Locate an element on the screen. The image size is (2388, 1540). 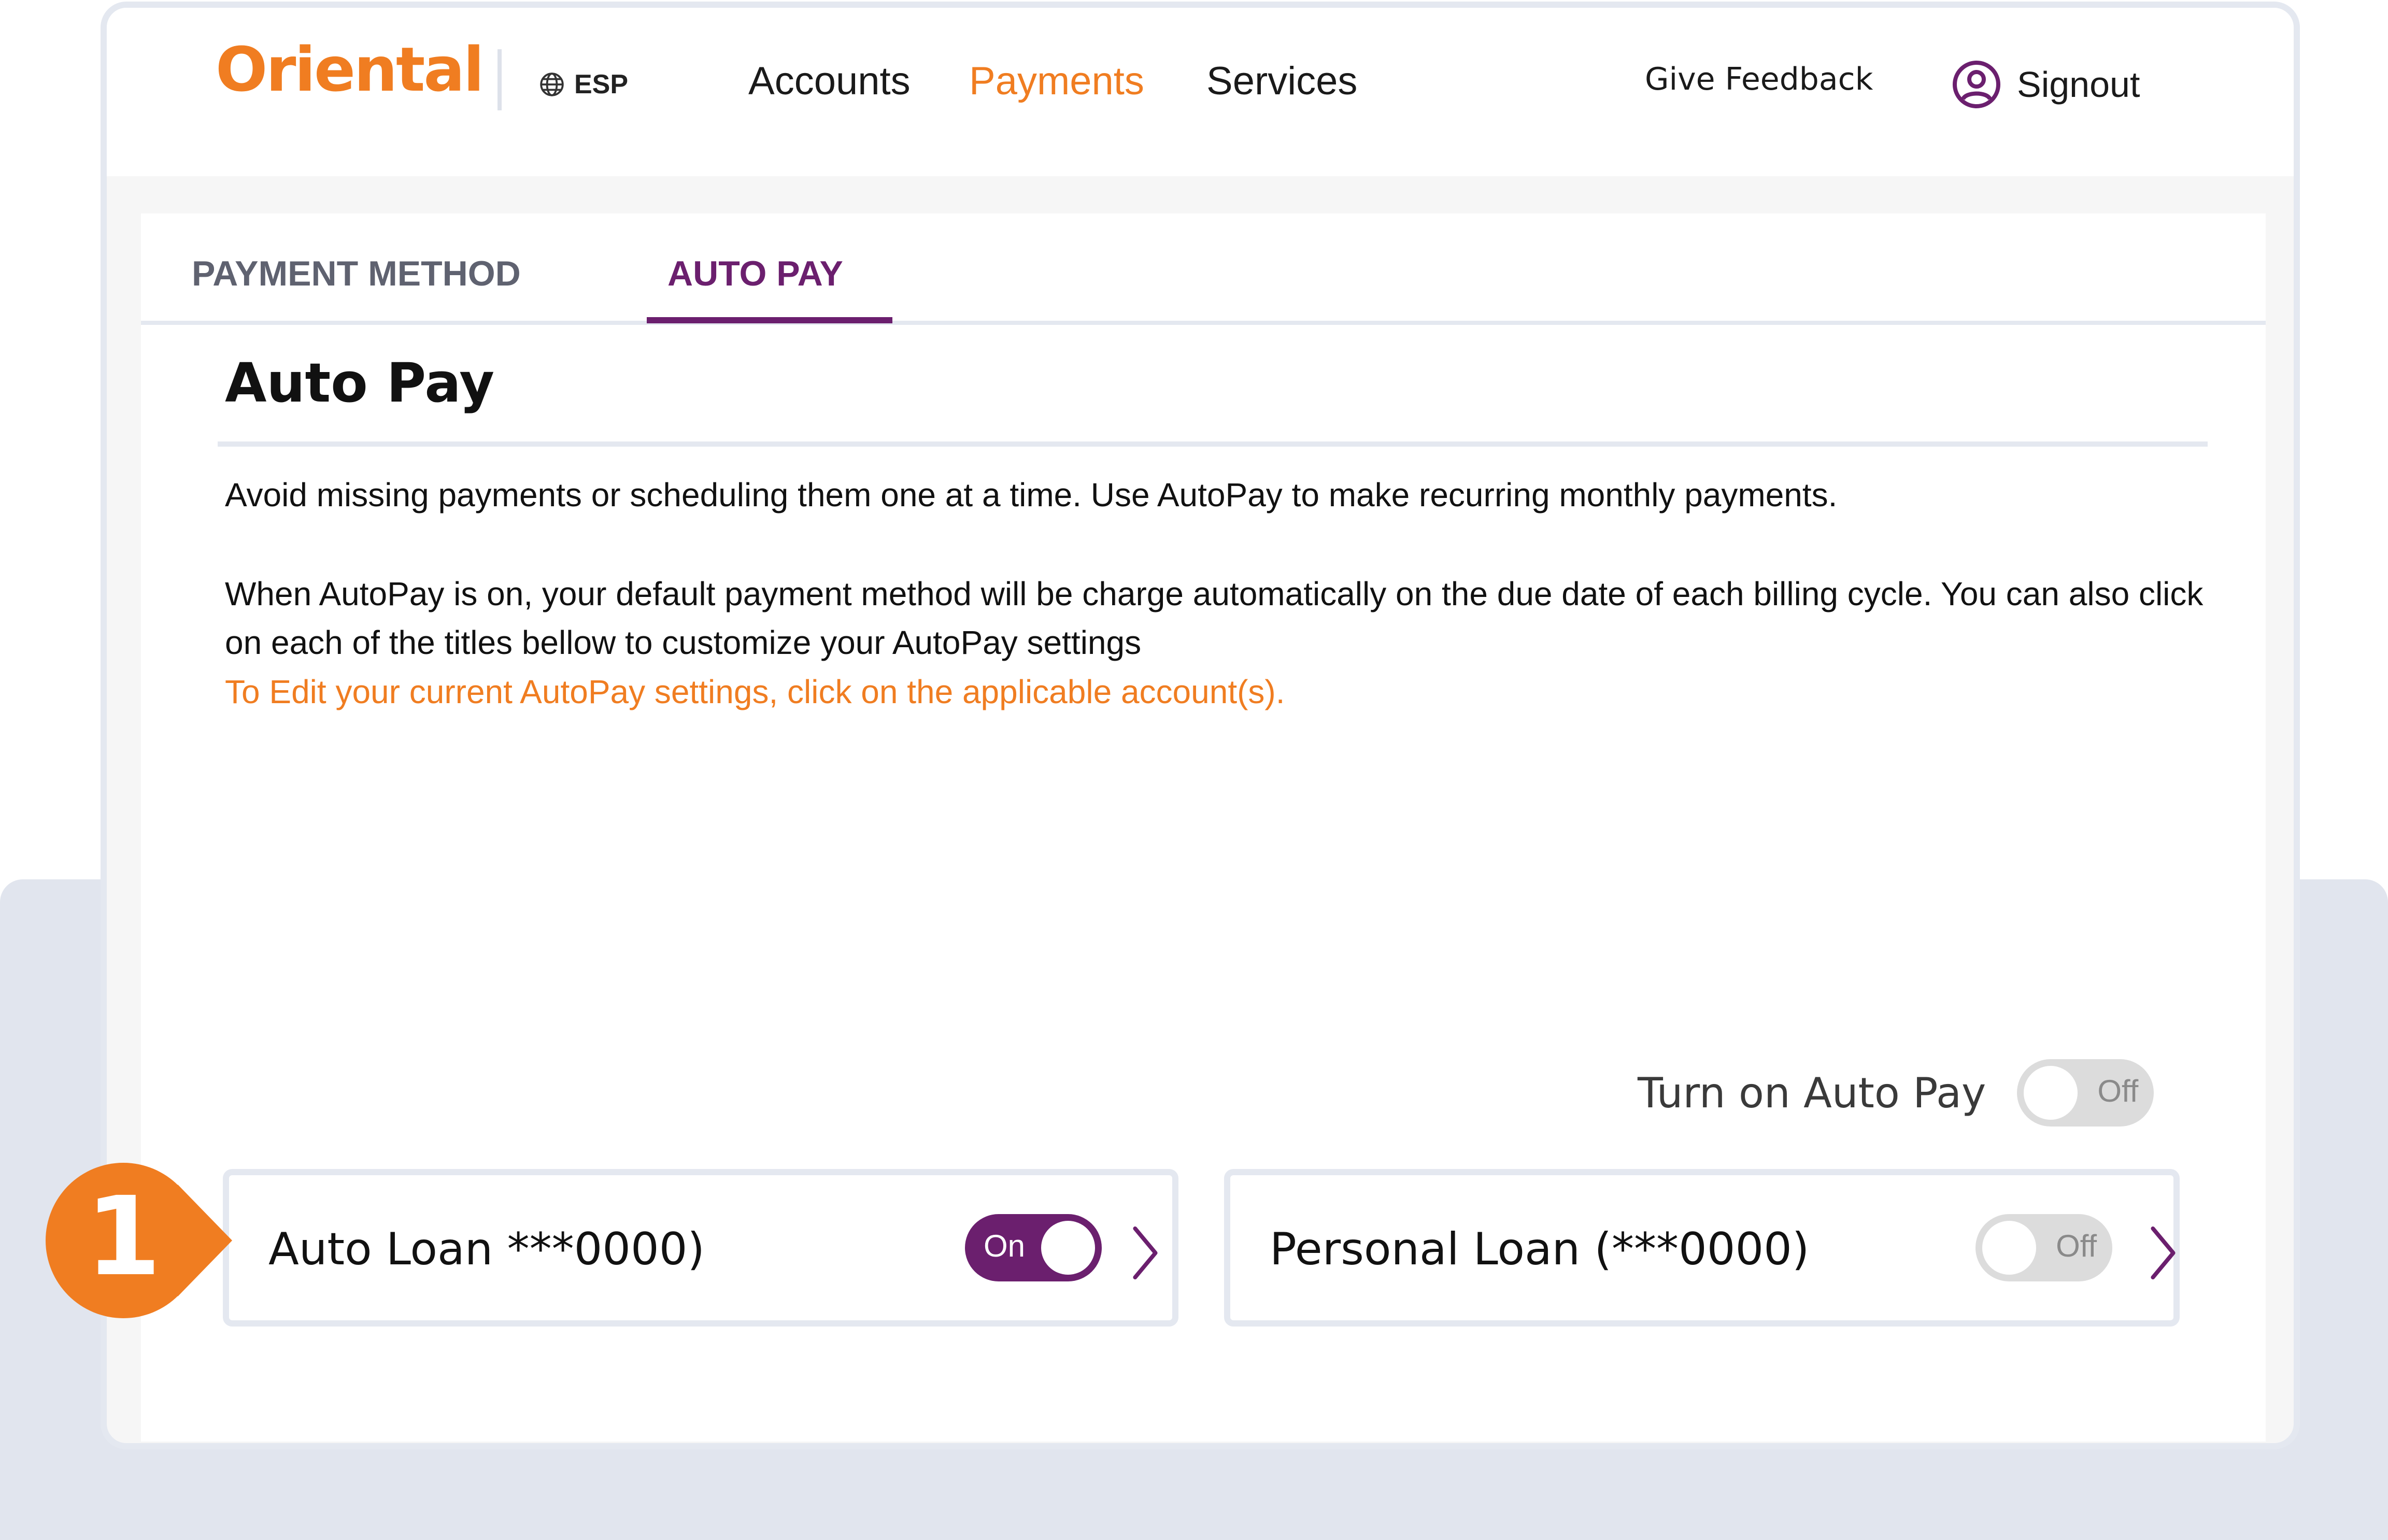
step-callout-badge: 1 is located at coordinates (139, 1241).